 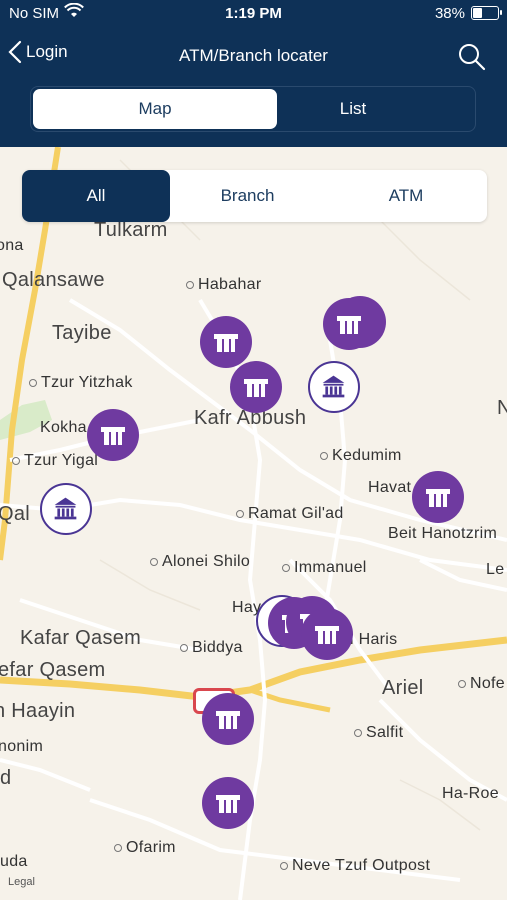 What do you see at coordinates (486, 13) in the screenshot?
I see `battery-icon` at bounding box center [486, 13].